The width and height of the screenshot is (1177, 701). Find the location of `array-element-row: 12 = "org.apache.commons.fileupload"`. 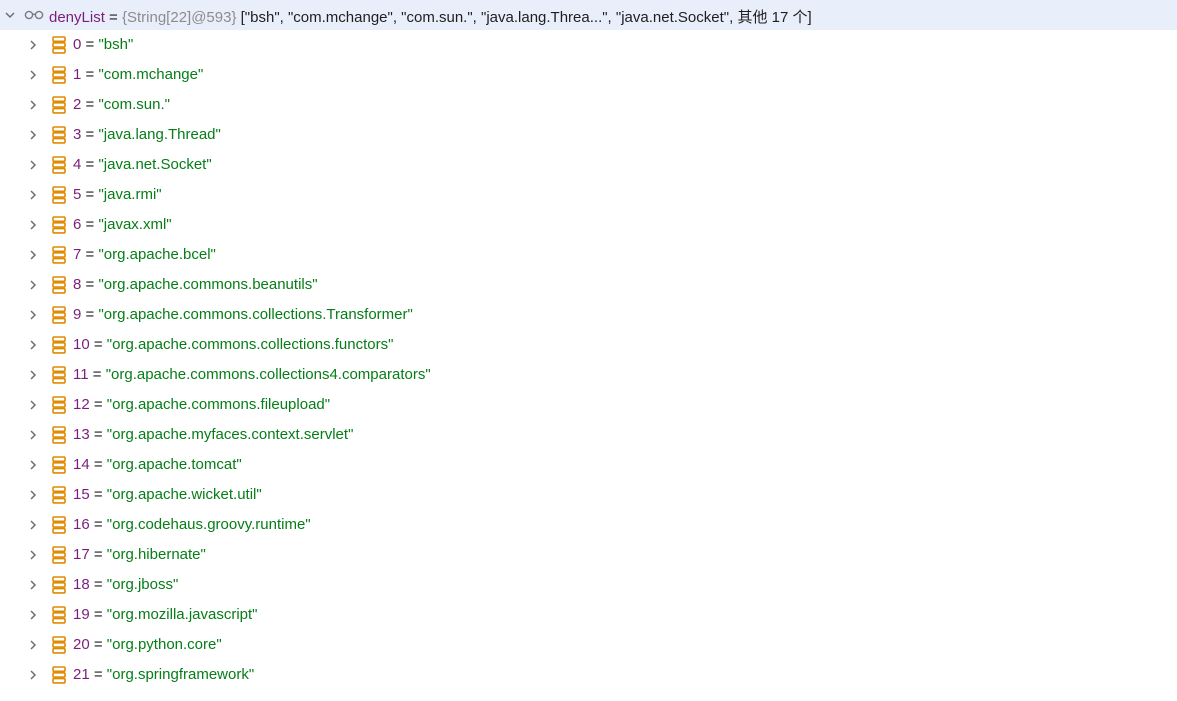

array-element-row: 12 = "org.apache.commons.fileupload" is located at coordinates (588, 405).